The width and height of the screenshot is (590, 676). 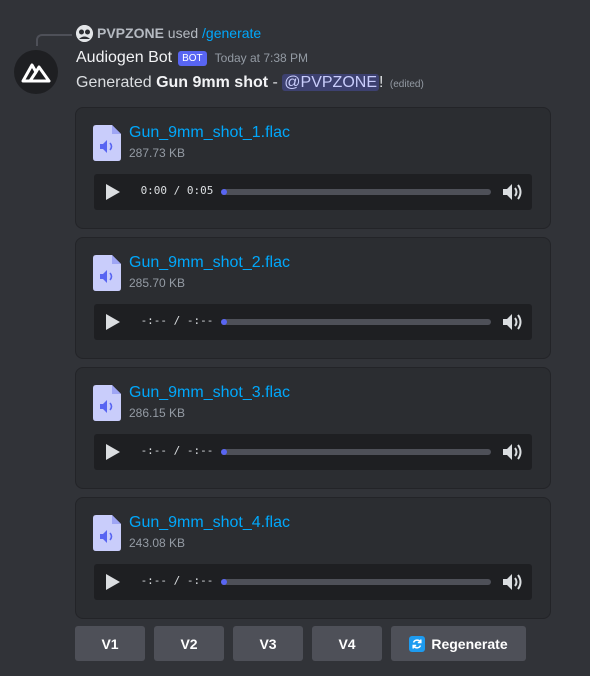 I want to click on action-buttons: V1 V2 V3 V4 Regenerate, so click(x=300, y=643).